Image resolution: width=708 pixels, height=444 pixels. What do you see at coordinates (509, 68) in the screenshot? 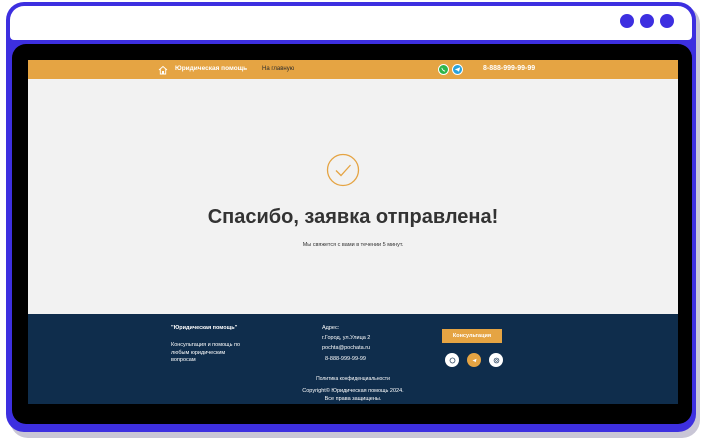
I see `header-phone-link: 8-888-999-99-99` at bounding box center [509, 68].